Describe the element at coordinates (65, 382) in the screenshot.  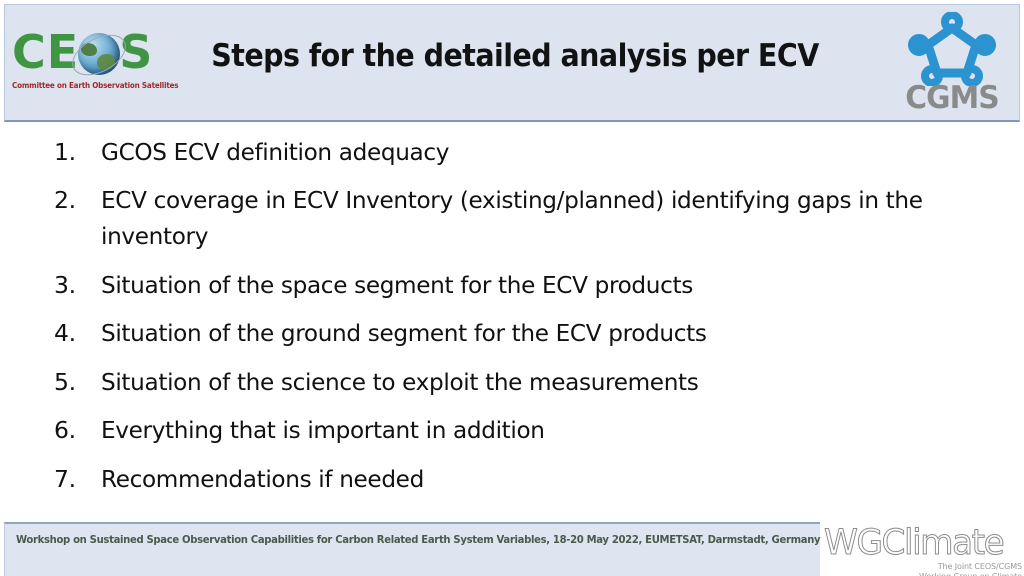
I see `list-item-number: 5.` at that location.